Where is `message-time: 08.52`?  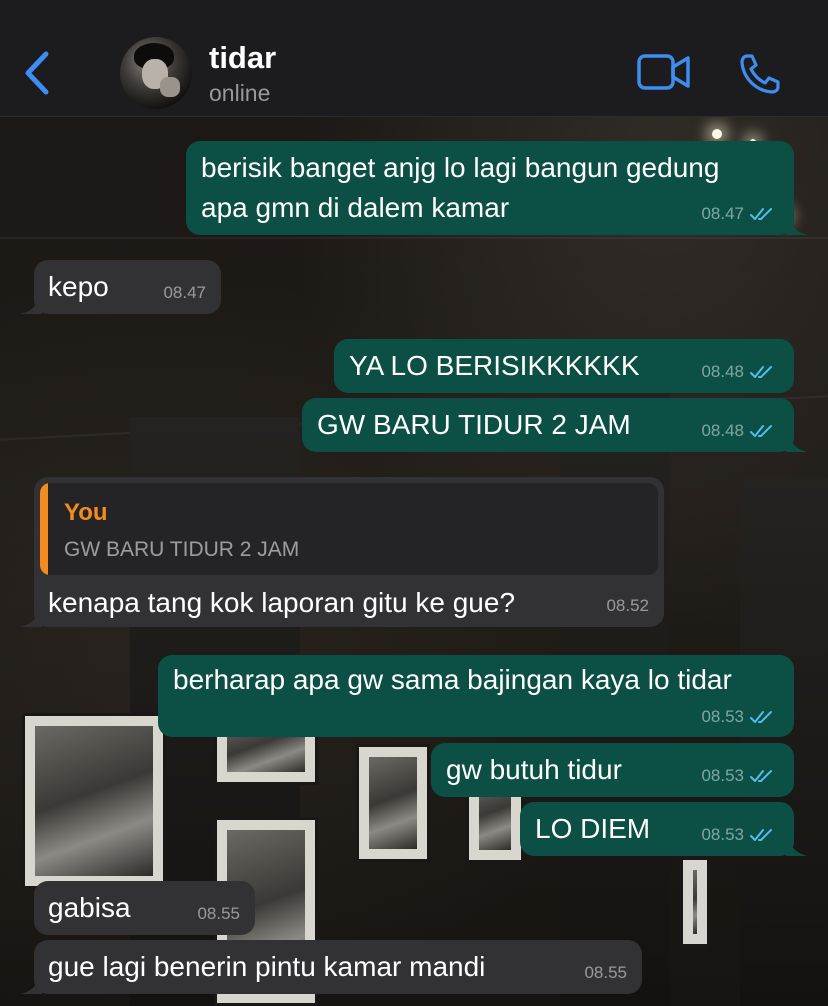
message-time: 08.52 is located at coordinates (627, 605).